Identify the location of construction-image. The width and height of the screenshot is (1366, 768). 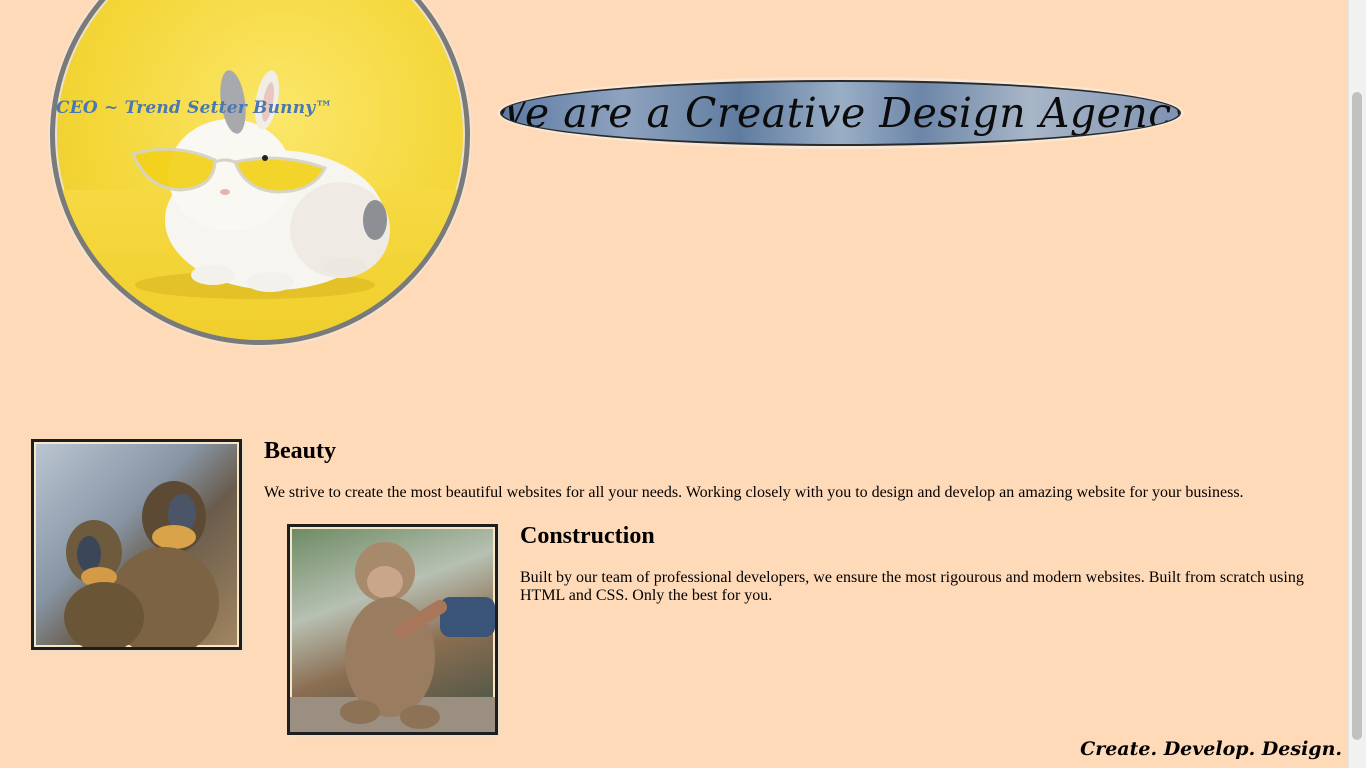
(392, 629).